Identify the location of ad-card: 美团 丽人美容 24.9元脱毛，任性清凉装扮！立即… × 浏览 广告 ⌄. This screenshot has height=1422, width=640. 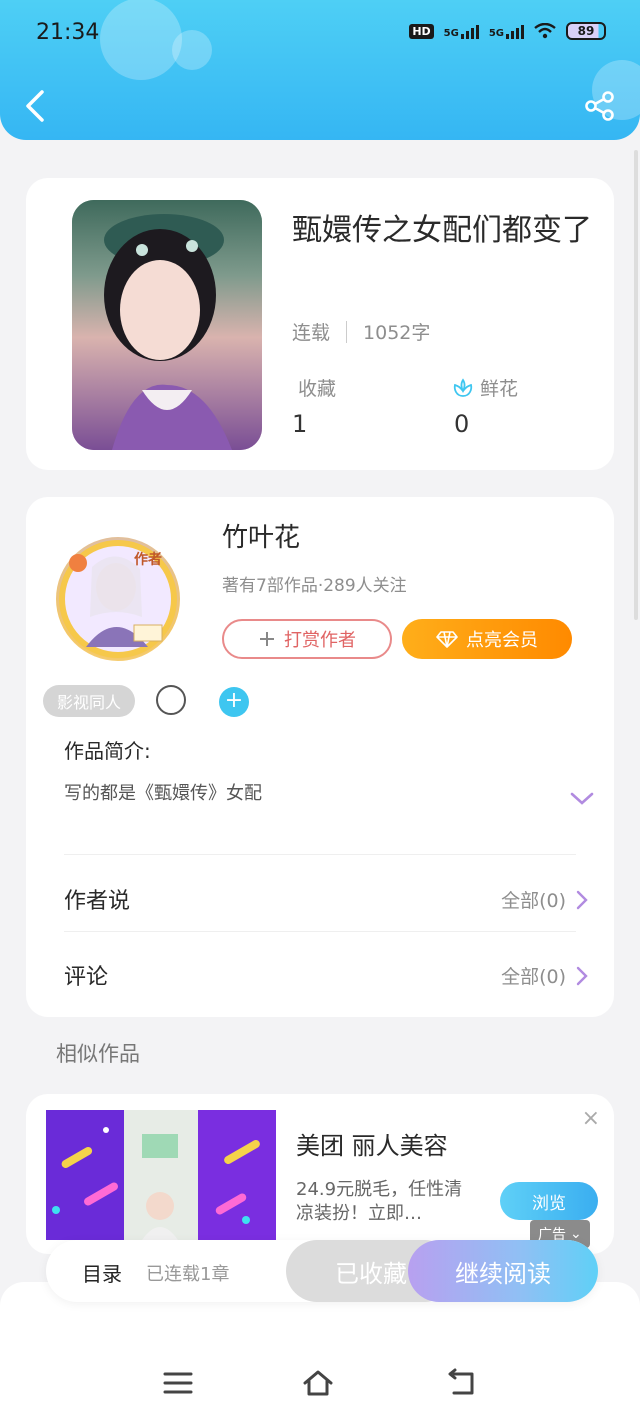
(320, 1174).